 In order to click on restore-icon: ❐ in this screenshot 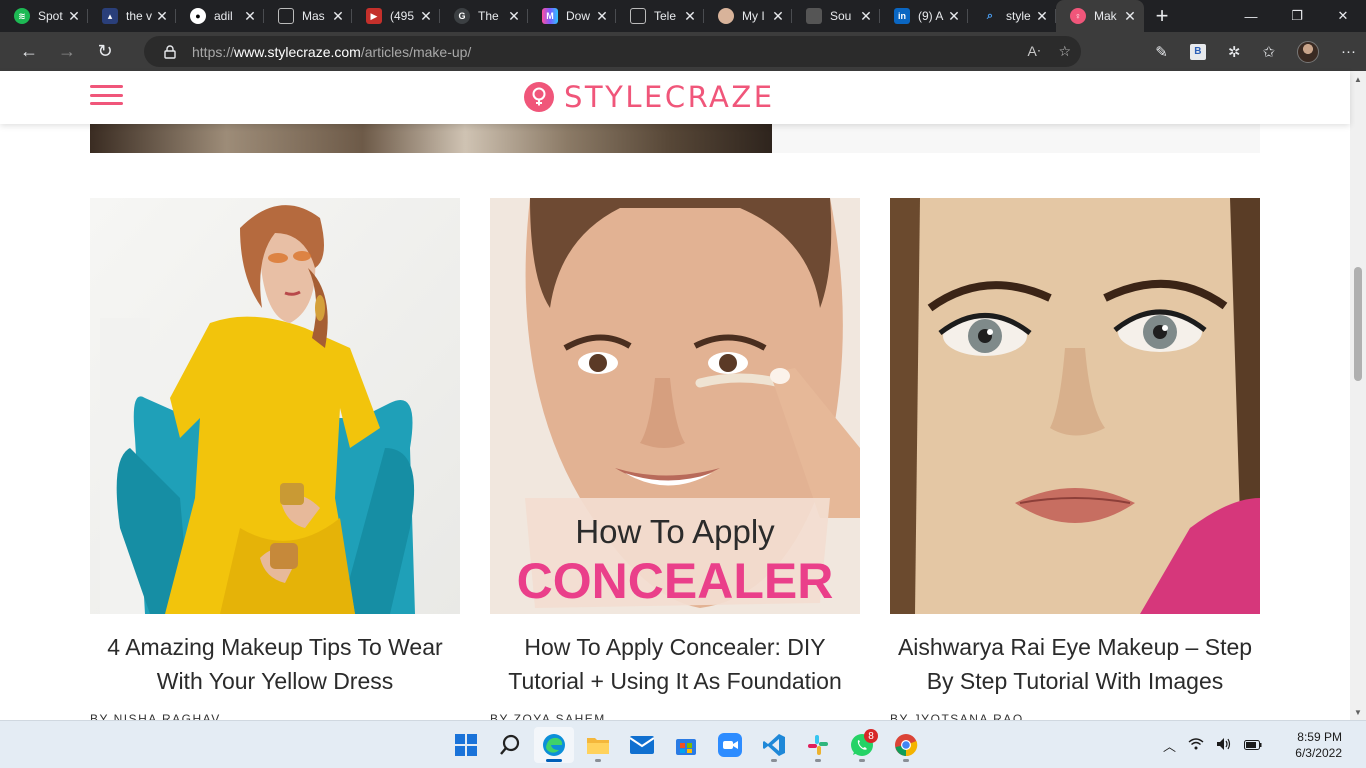, I will do `click(1297, 16)`.